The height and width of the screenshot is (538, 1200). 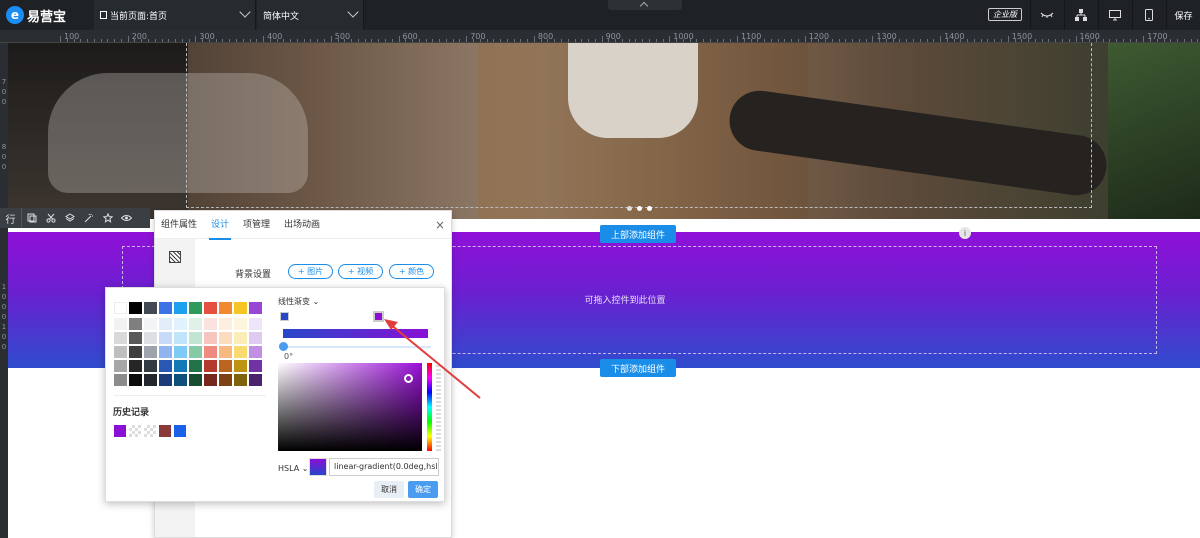 What do you see at coordinates (411, 271) in the screenshot?
I see `add-color-button: + 颜色` at bounding box center [411, 271].